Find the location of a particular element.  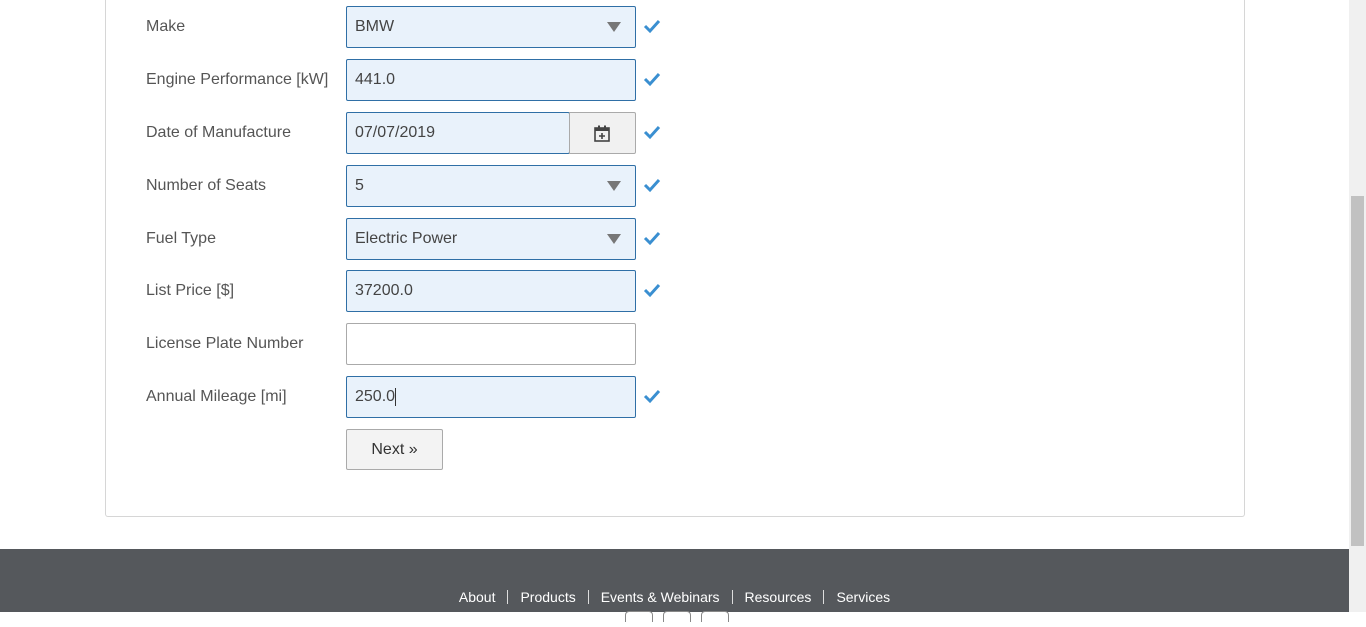

engine-label: Engine Performance [kW] is located at coordinates (237, 79).